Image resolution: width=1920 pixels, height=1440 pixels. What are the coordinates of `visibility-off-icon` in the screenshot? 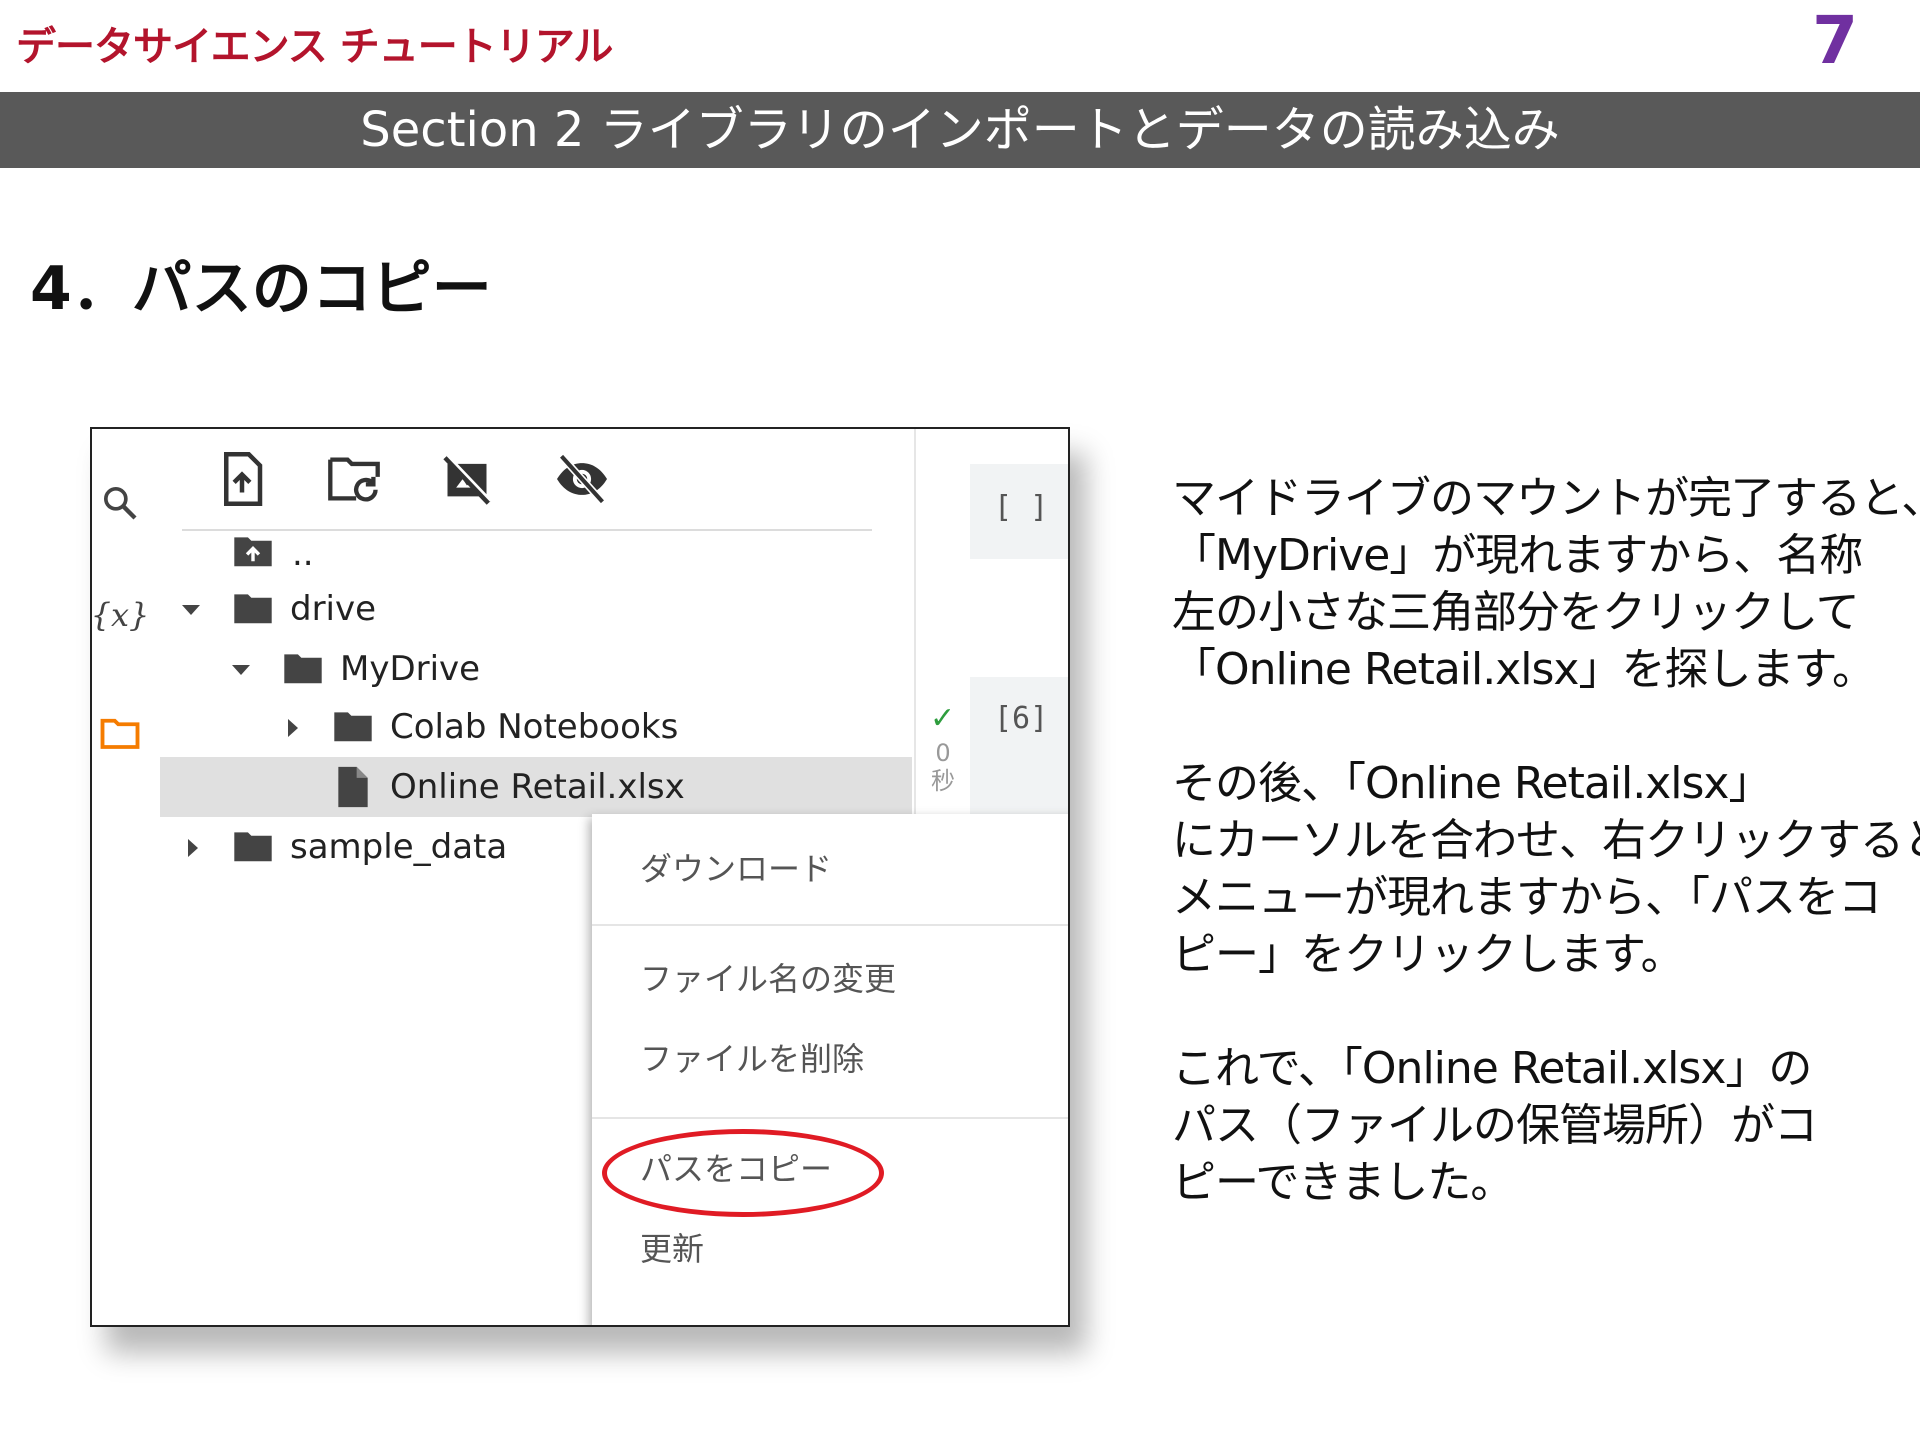 It's located at (582, 479).